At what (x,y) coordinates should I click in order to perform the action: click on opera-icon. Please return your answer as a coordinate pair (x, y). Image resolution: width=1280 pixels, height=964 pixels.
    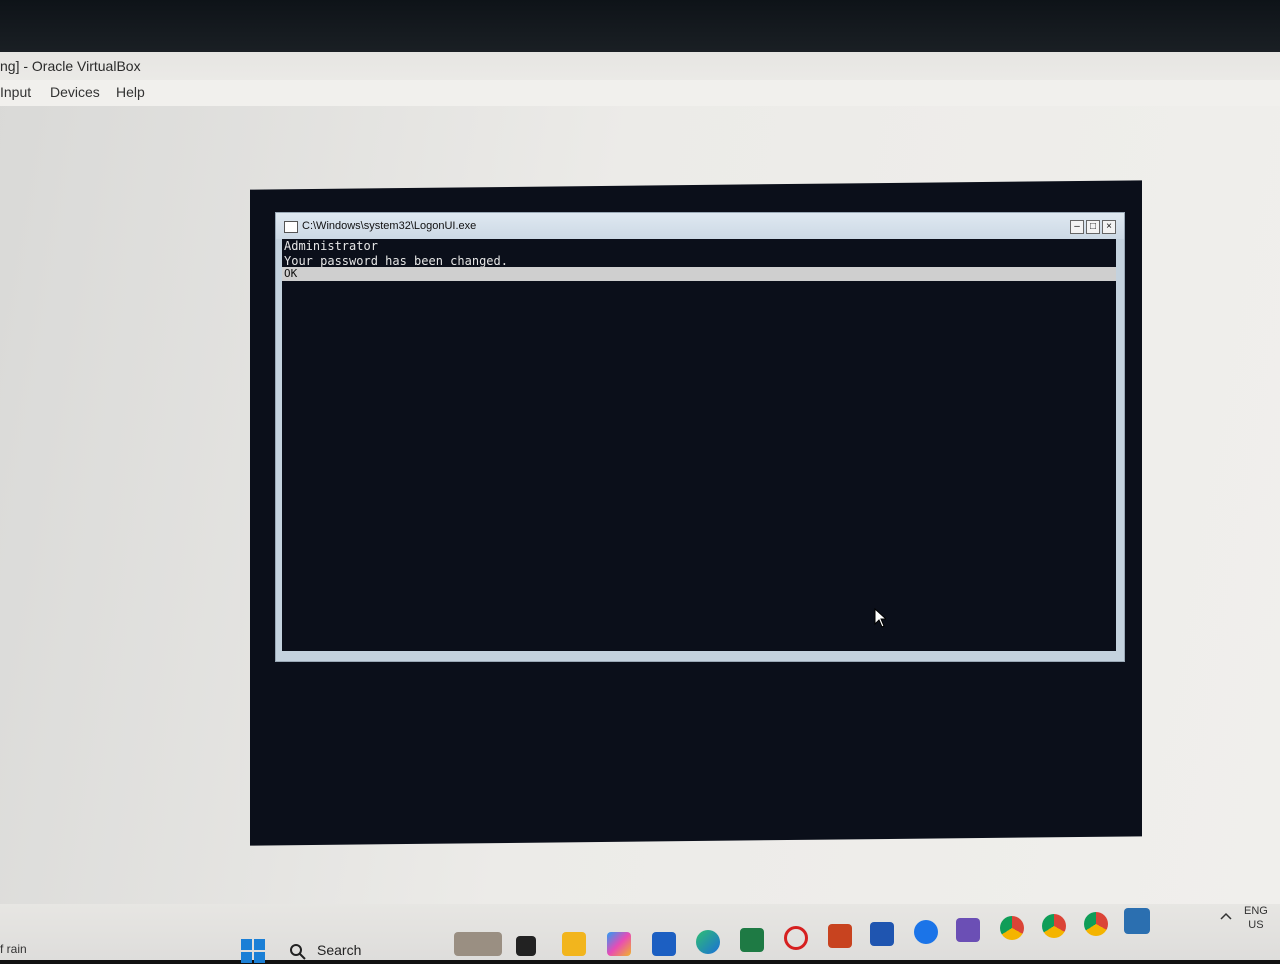
    Looking at the image, I should click on (796, 938).